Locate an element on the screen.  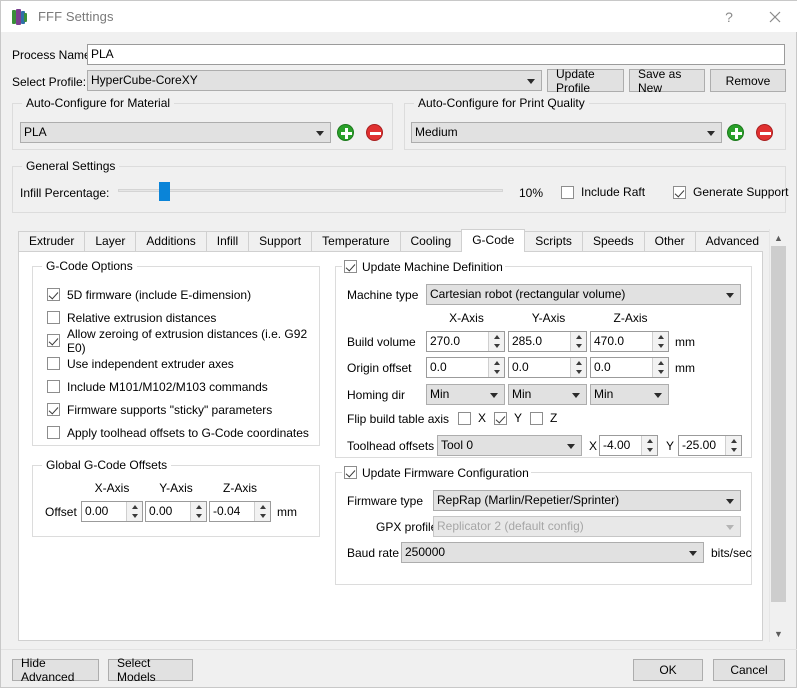
tab-layer: Layer is located at coordinates (110, 241).